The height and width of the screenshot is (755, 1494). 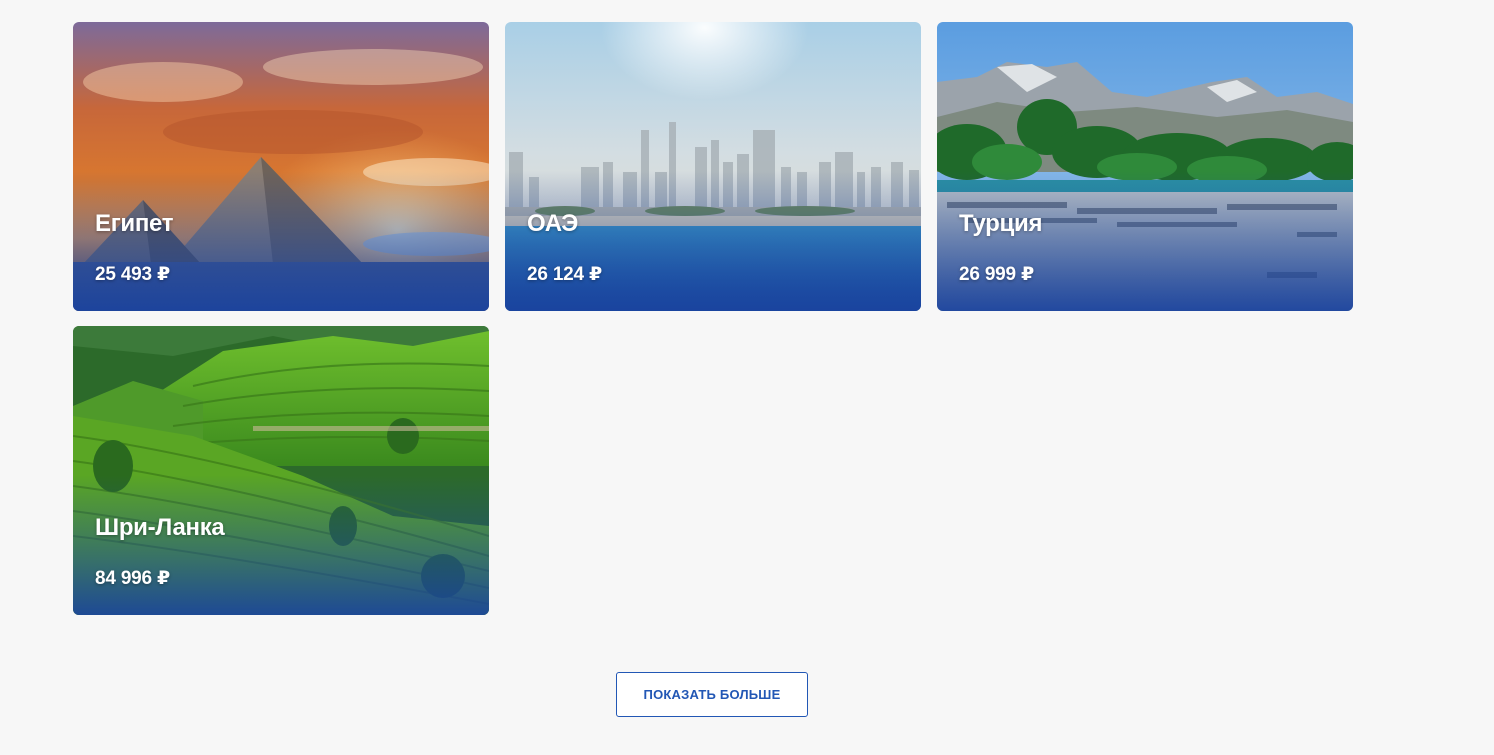 What do you see at coordinates (134, 223) in the screenshot?
I see `destination-name: Египет` at bounding box center [134, 223].